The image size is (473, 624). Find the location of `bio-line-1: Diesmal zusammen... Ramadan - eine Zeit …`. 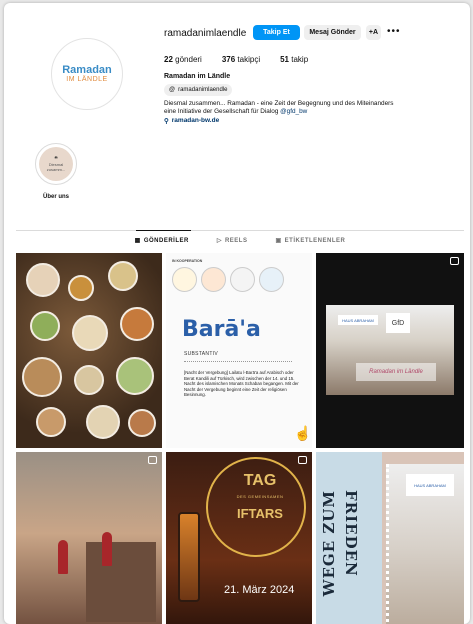

bio-line-1: Diesmal zusammen... Ramadan - eine Zeit … is located at coordinates (279, 103).